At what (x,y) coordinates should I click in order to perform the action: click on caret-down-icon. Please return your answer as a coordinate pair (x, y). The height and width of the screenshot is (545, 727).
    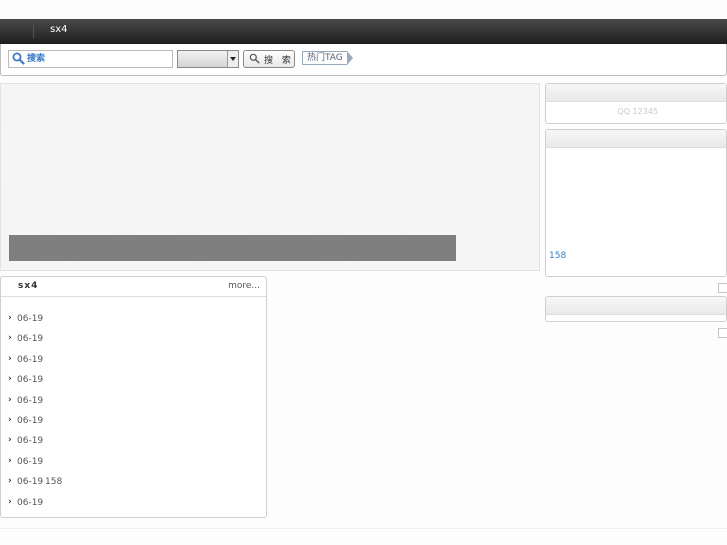
    Looking at the image, I should click on (233, 59).